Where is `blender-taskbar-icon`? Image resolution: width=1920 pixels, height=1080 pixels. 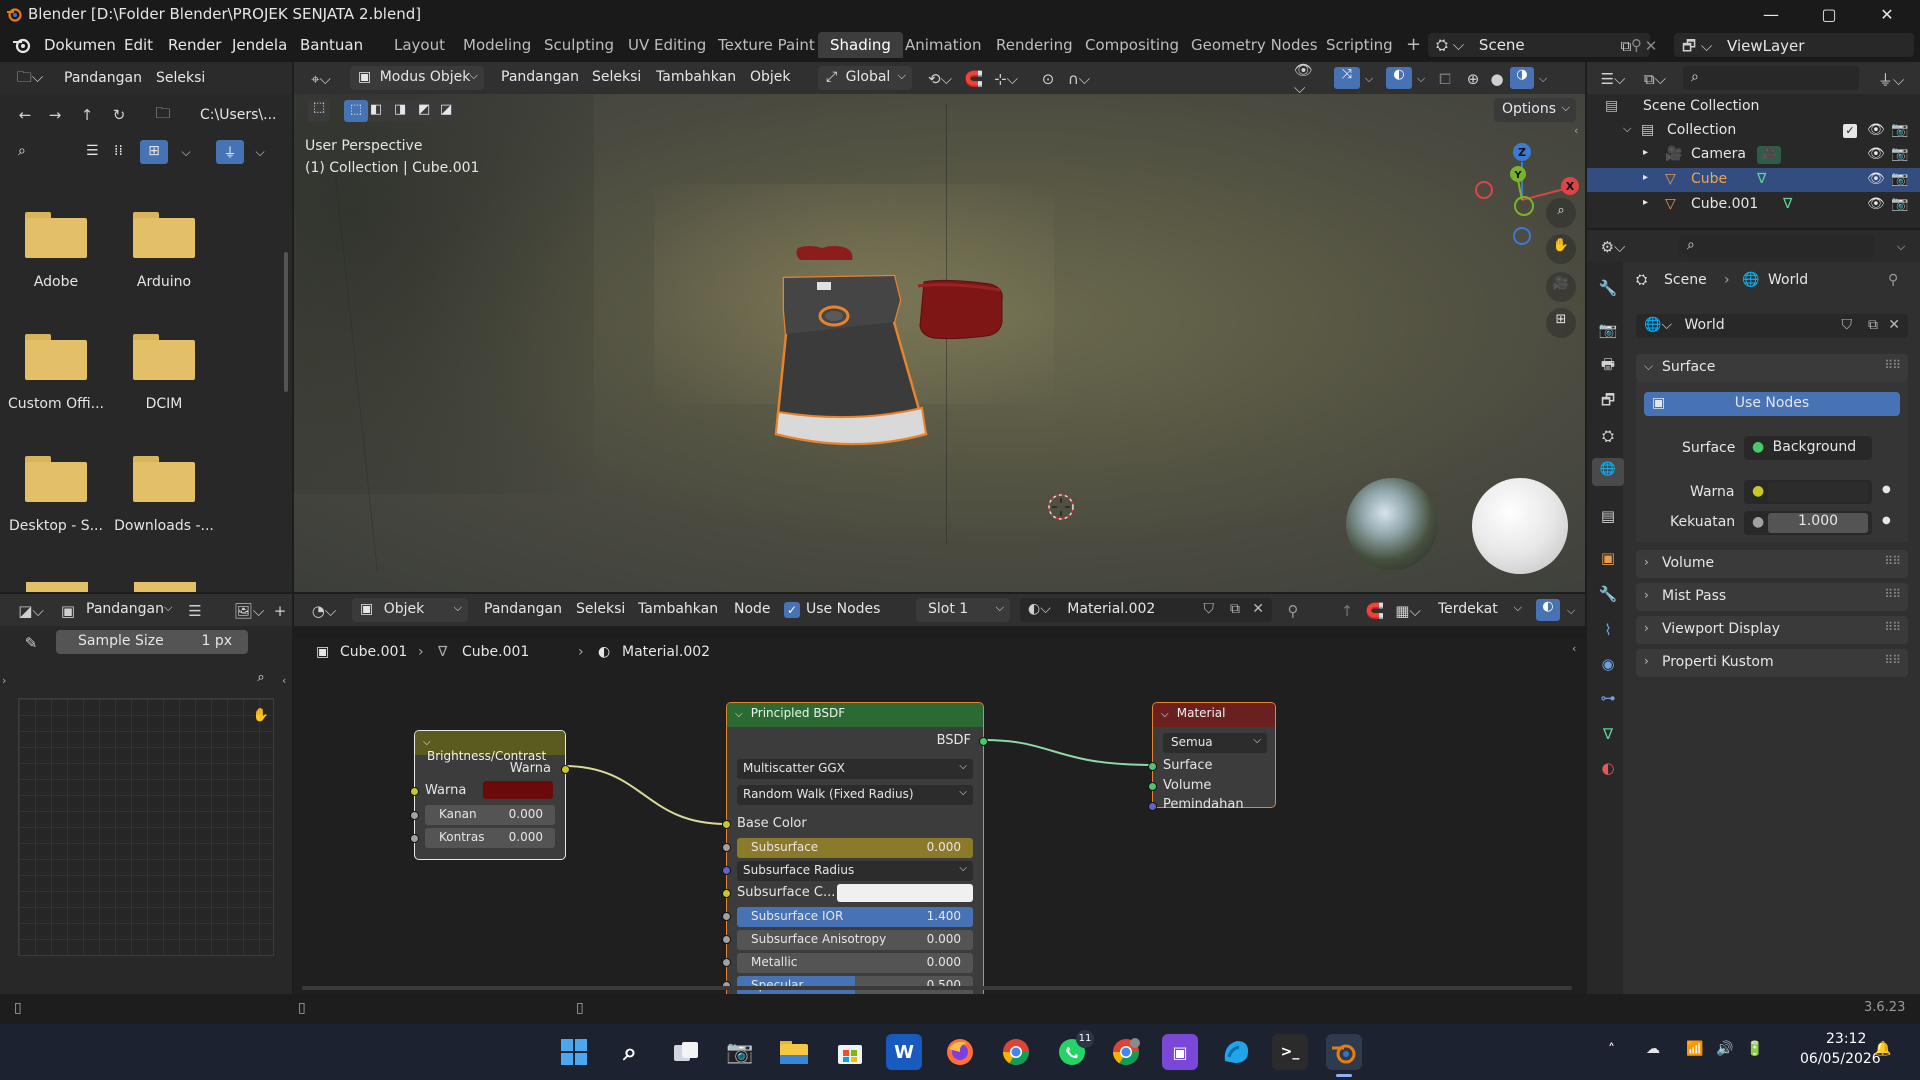 blender-taskbar-icon is located at coordinates (1344, 1052).